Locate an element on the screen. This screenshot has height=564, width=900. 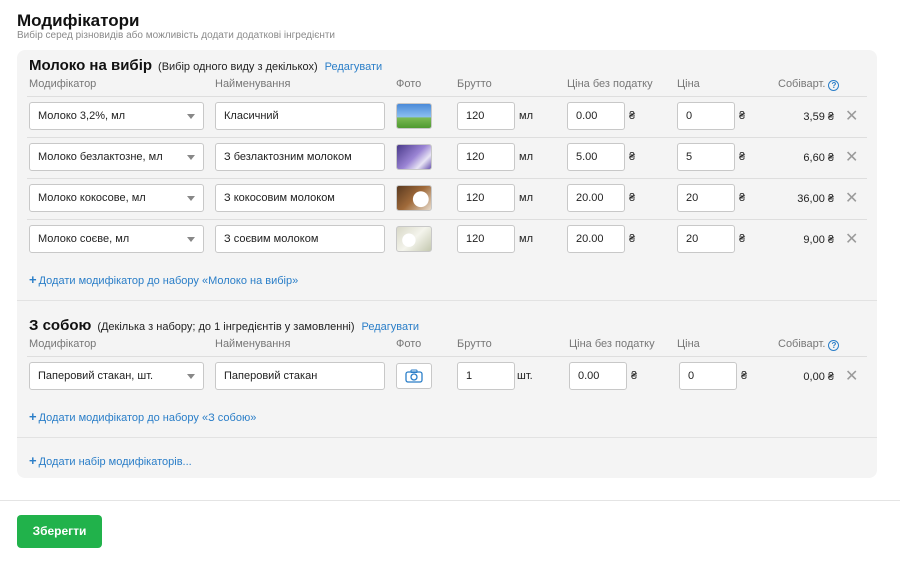
name-input: Класичний is located at coordinates (300, 116).